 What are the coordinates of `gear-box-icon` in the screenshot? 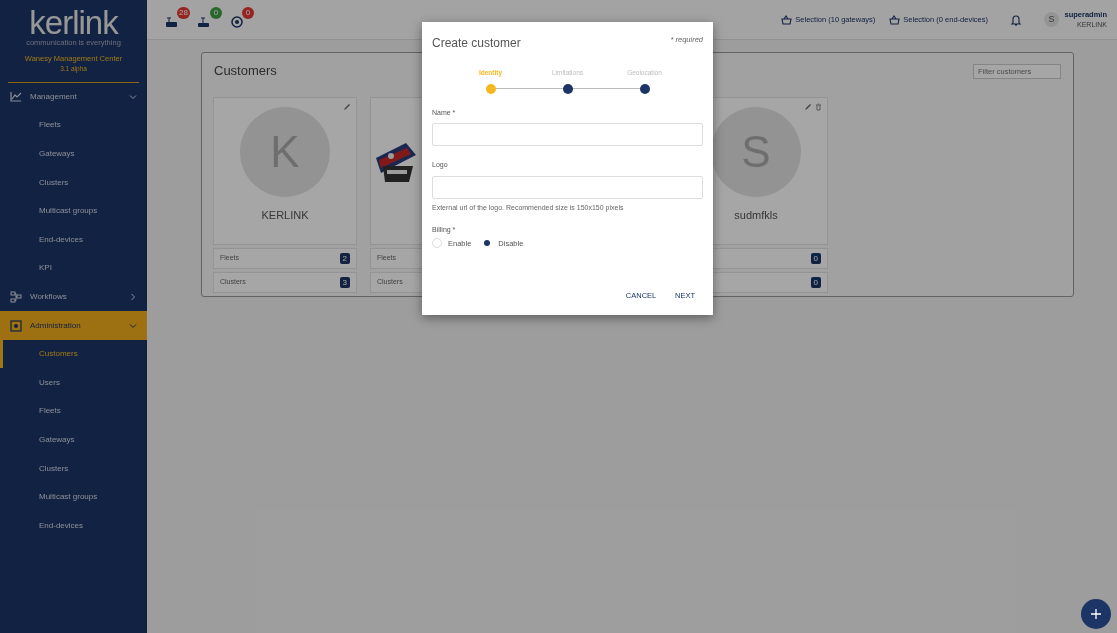 It's located at (16, 325).